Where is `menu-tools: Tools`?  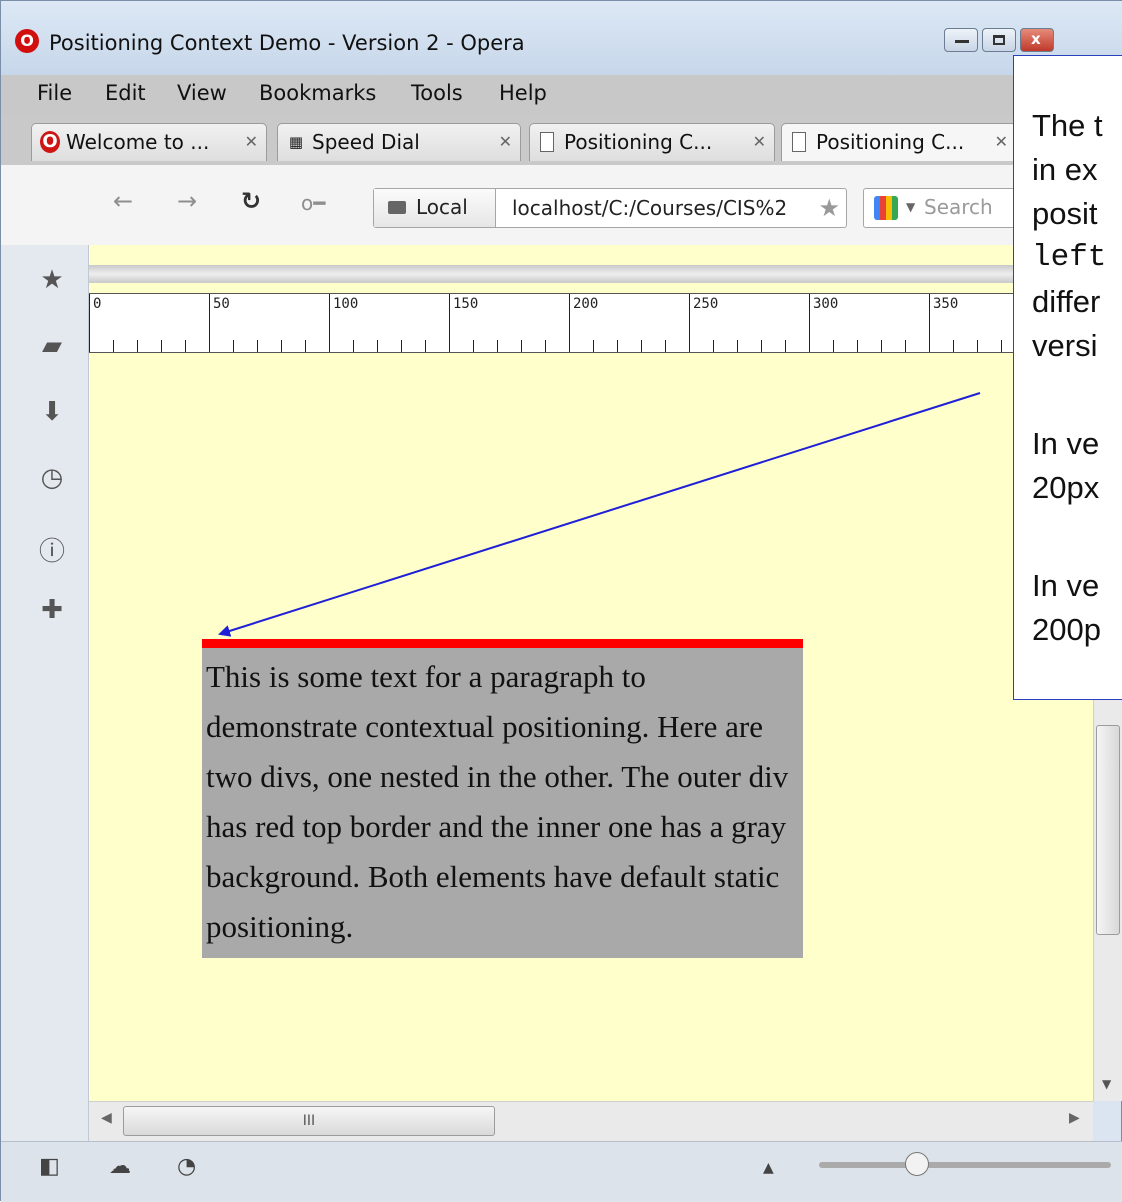
menu-tools: Tools is located at coordinates (437, 93).